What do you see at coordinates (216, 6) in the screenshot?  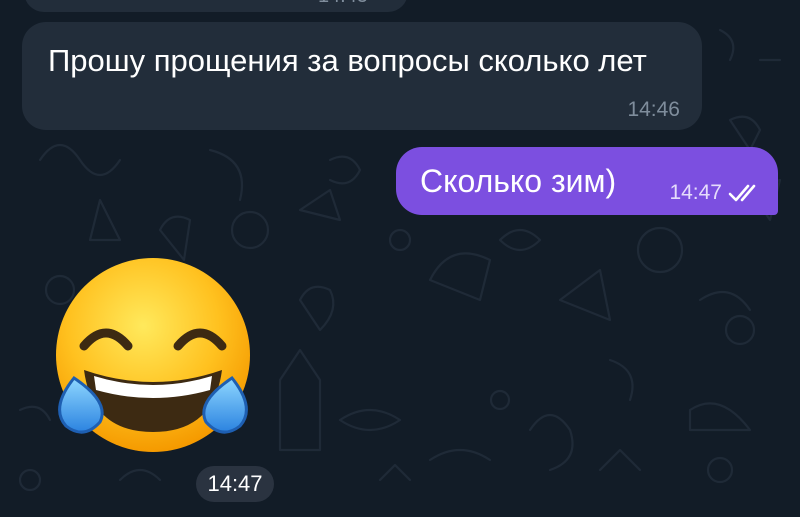 I see `previous-message-bubble: 14:45` at bounding box center [216, 6].